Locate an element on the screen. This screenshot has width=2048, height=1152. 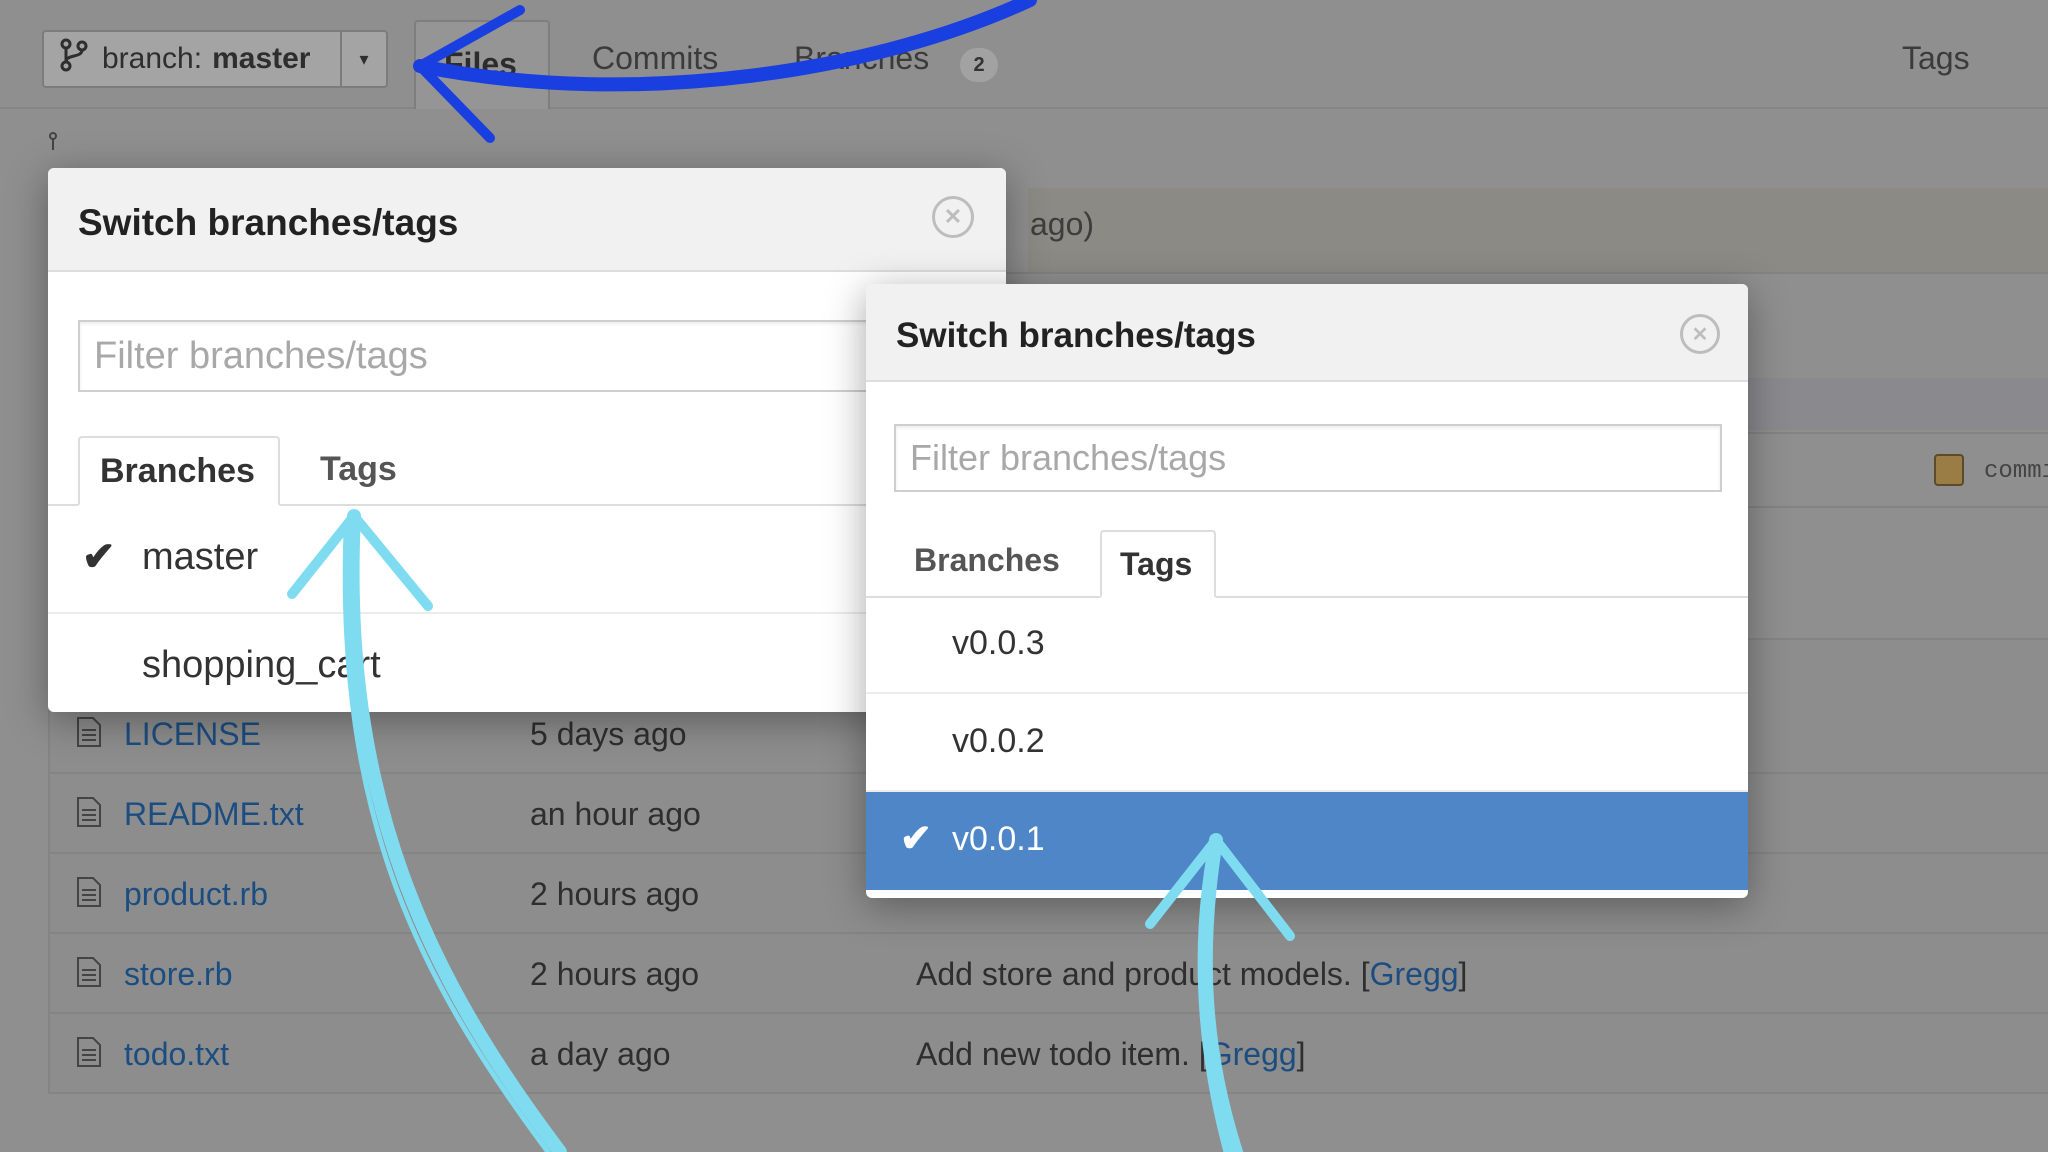
caret-down-icon: ▾ is located at coordinates (363, 59).